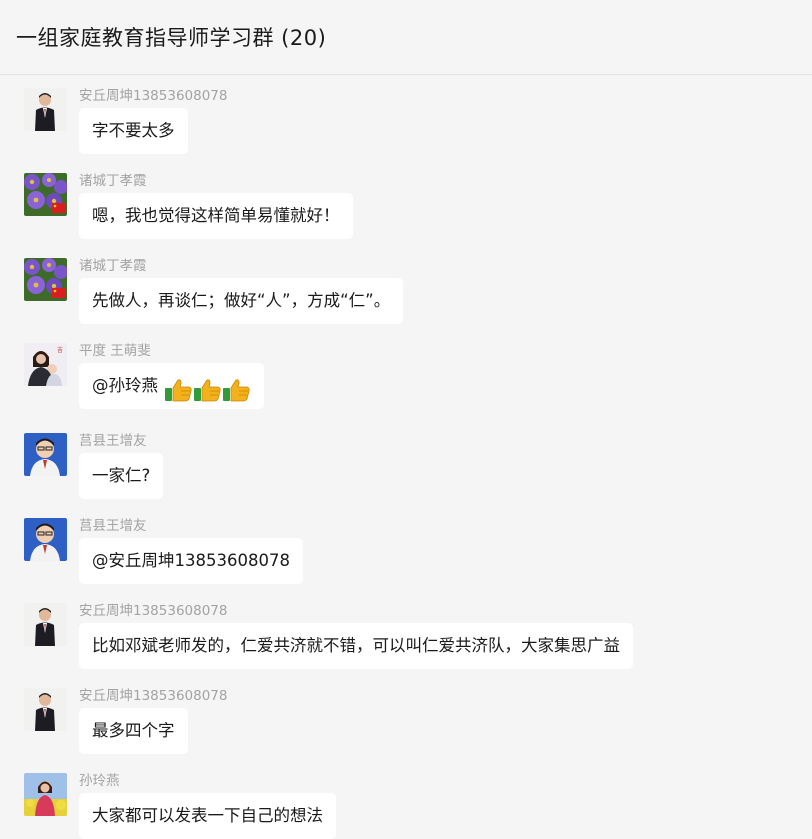  Describe the element at coordinates (45, 364) in the screenshot. I see `mother-child-avatar` at that location.